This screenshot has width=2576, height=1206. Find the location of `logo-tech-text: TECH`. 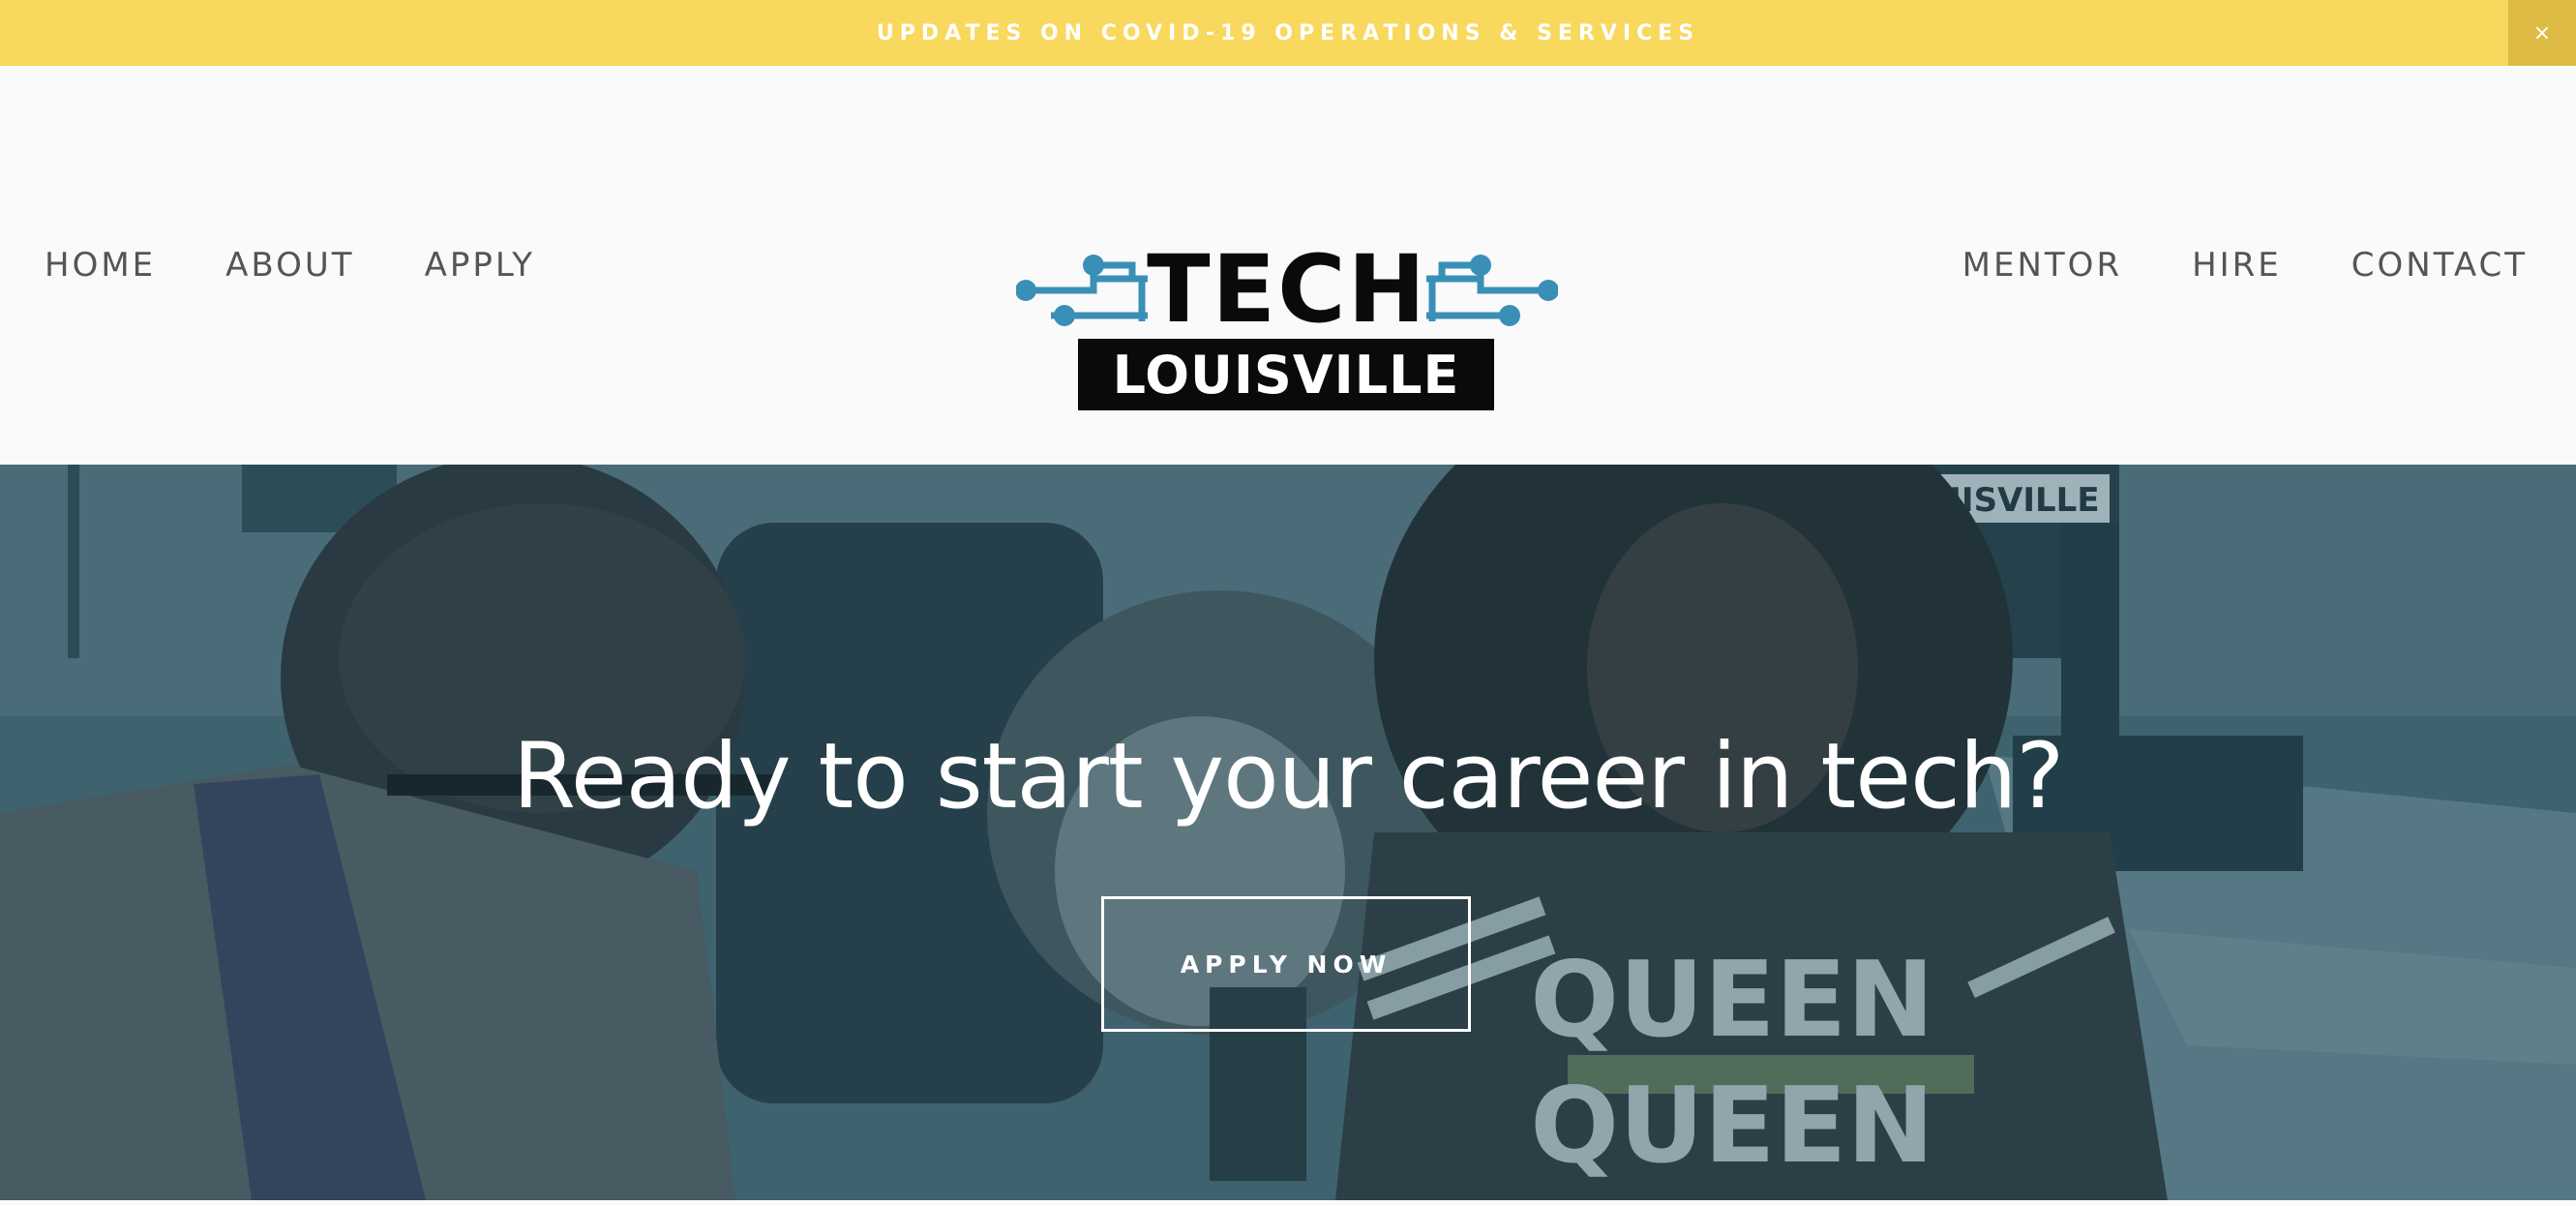

logo-tech-text: TECH is located at coordinates (1287, 289).